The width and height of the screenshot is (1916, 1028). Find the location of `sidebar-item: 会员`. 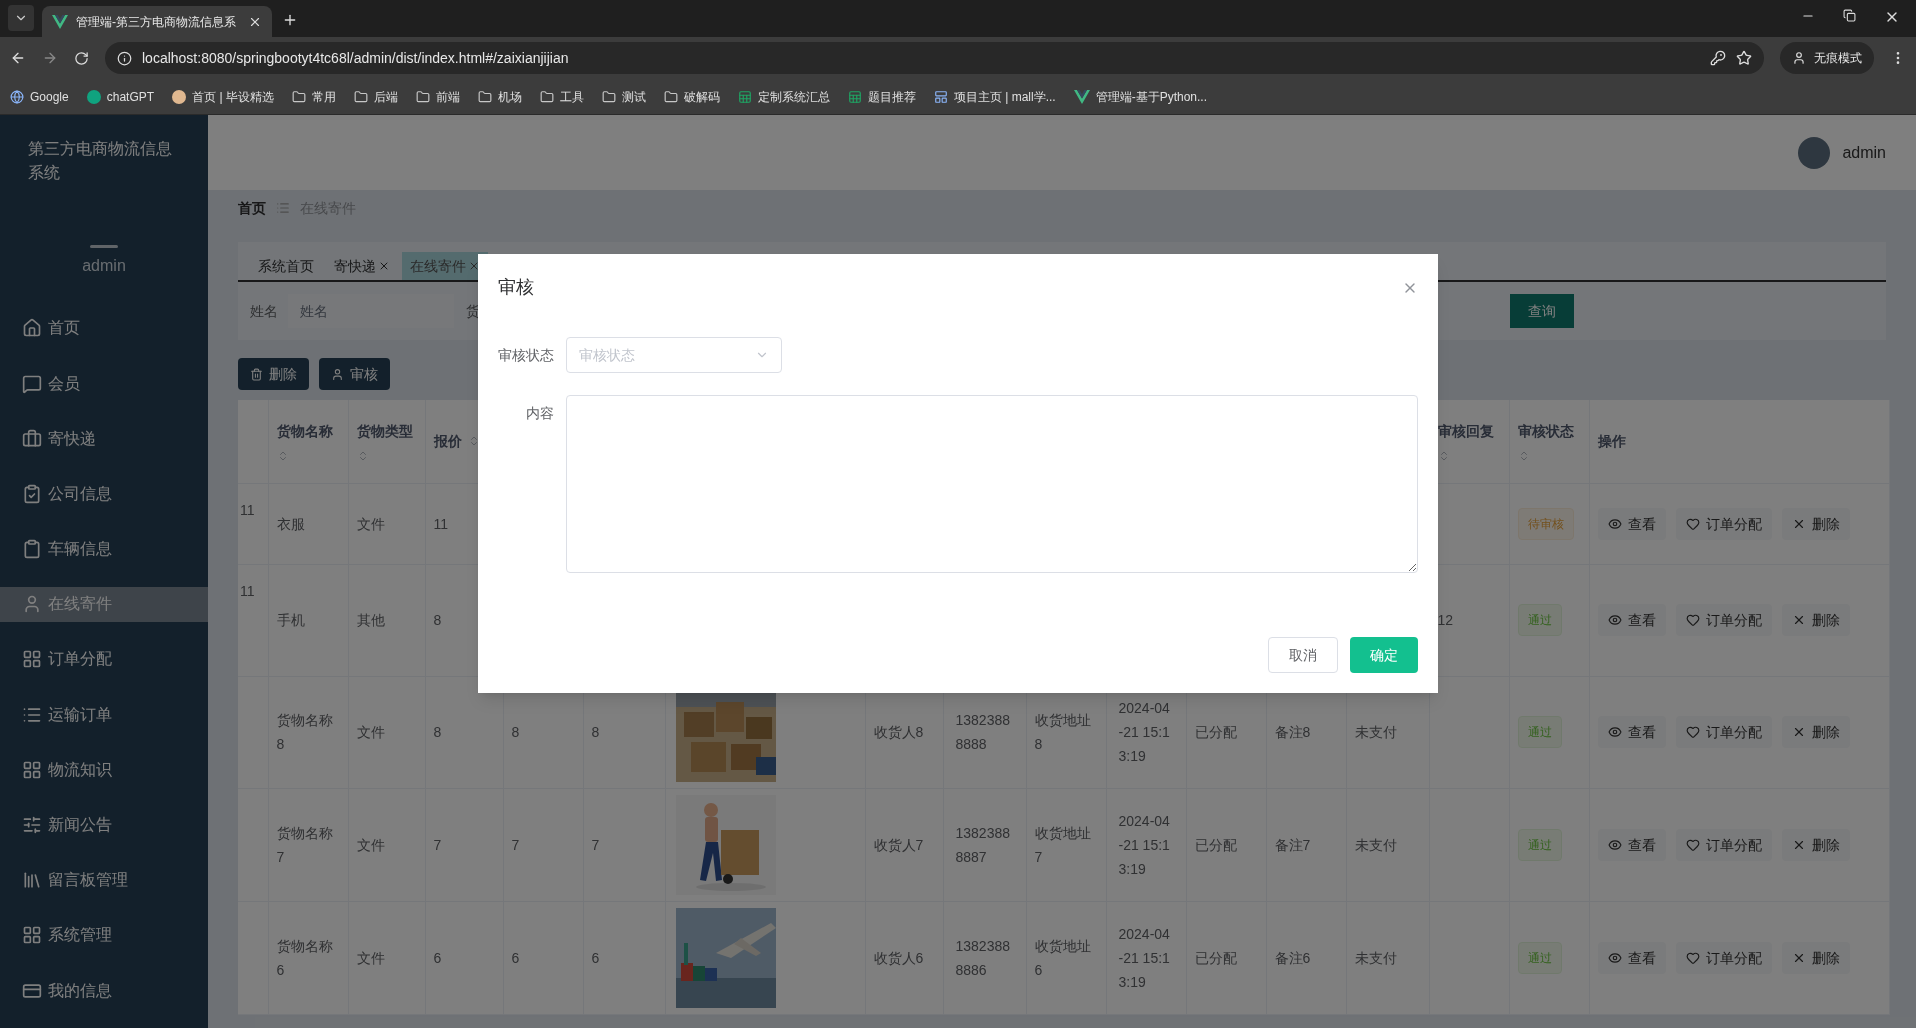

sidebar-item: 会员 is located at coordinates (104, 384).